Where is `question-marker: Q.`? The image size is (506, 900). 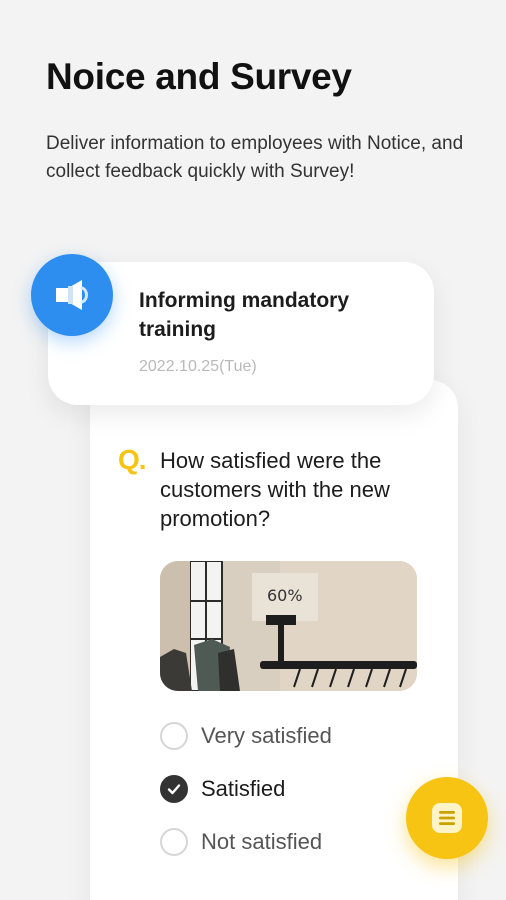 question-marker: Q. is located at coordinates (132, 459).